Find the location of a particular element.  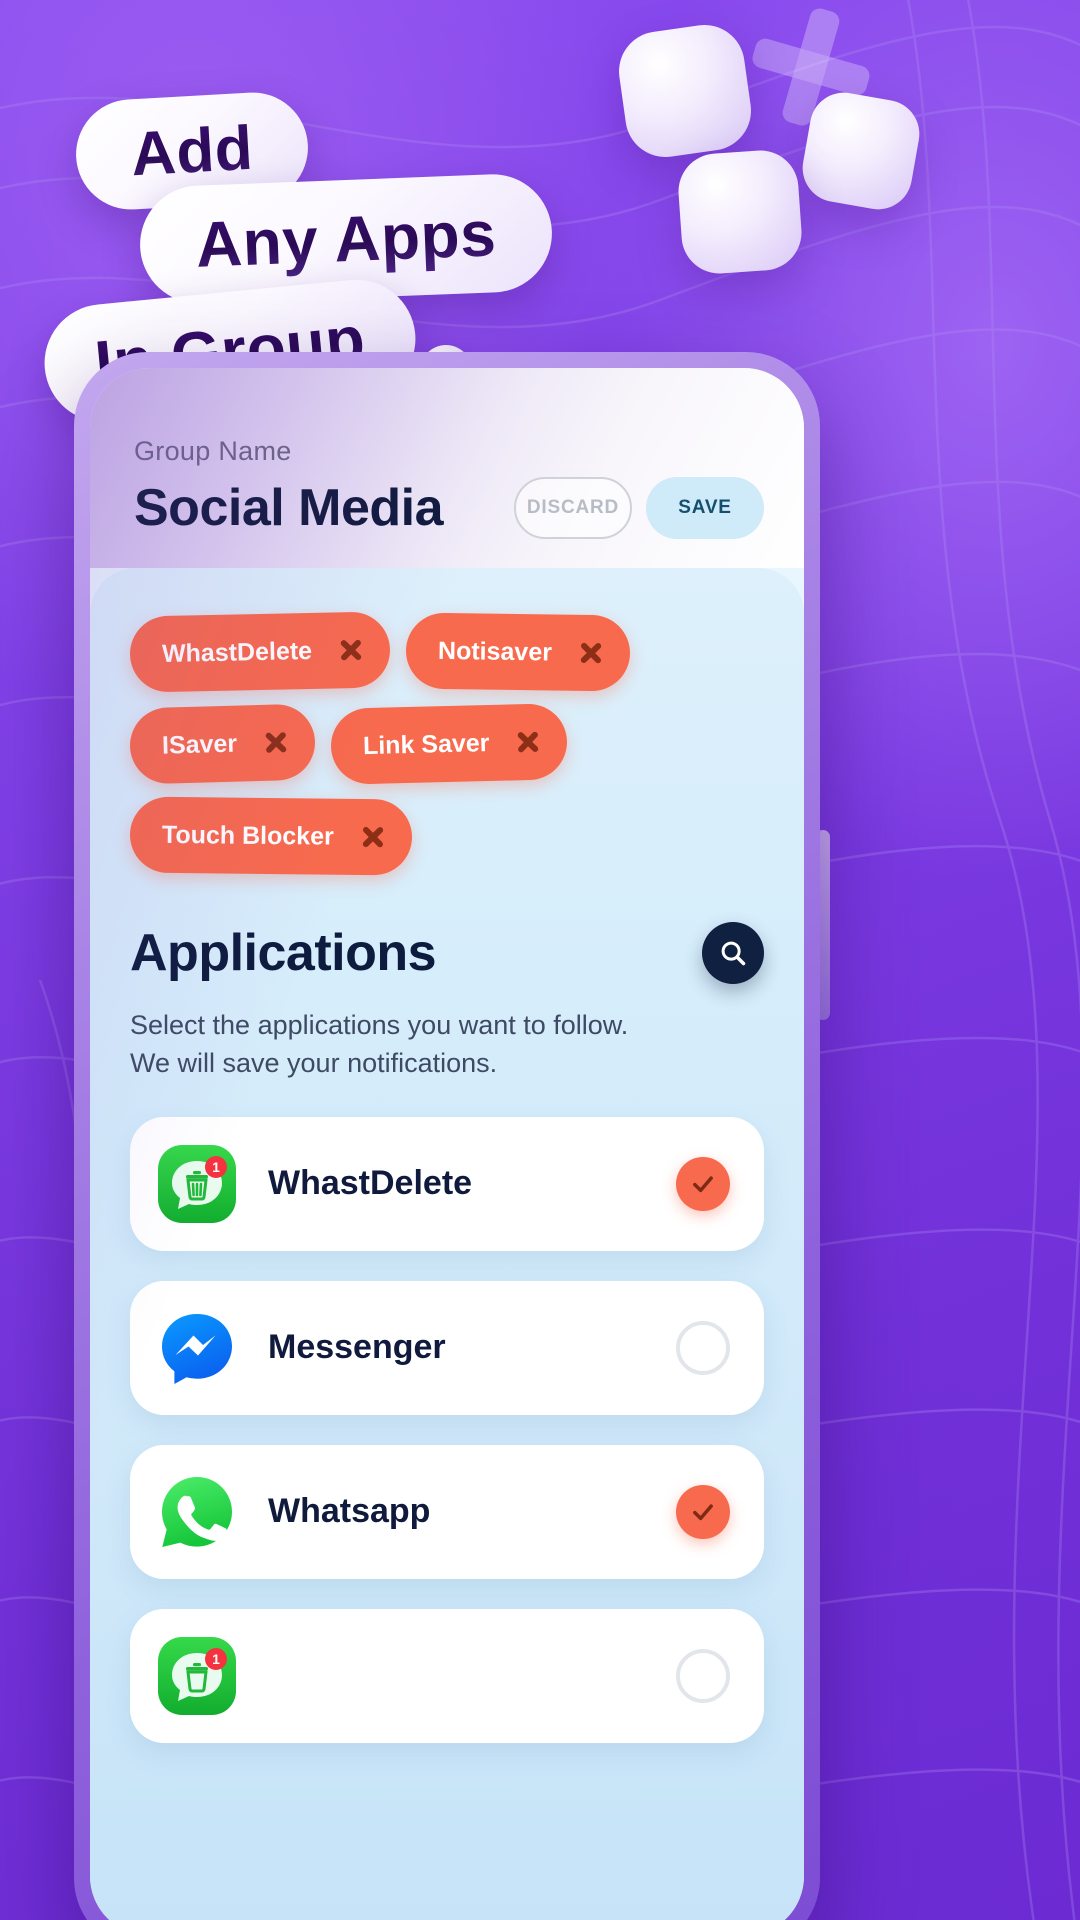

save-button-label: SAVE is located at coordinates (705, 507).